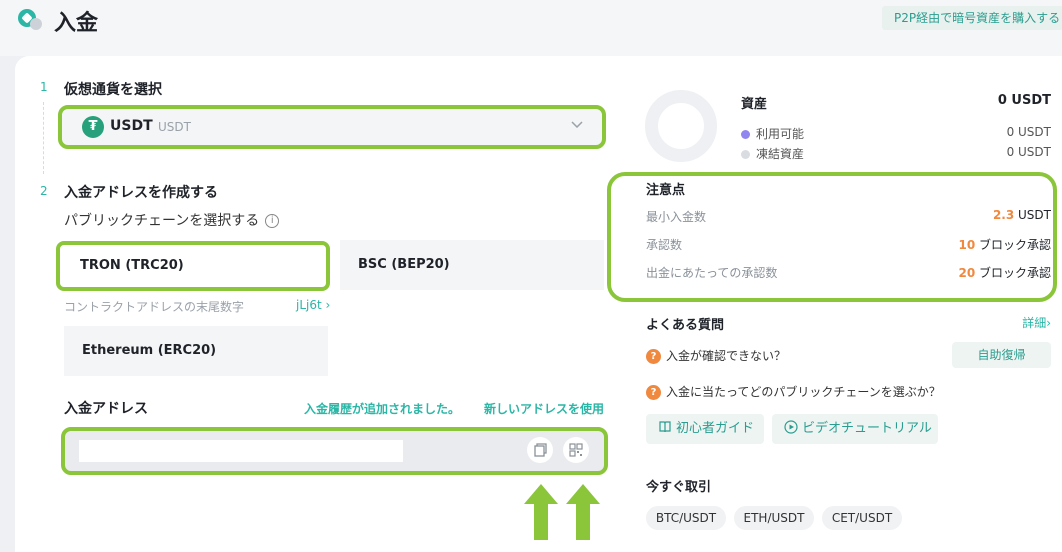 The image size is (1062, 552). Describe the element at coordinates (686, 518) in the screenshot. I see `pair-btc-usdt: BTC/USDT` at that location.